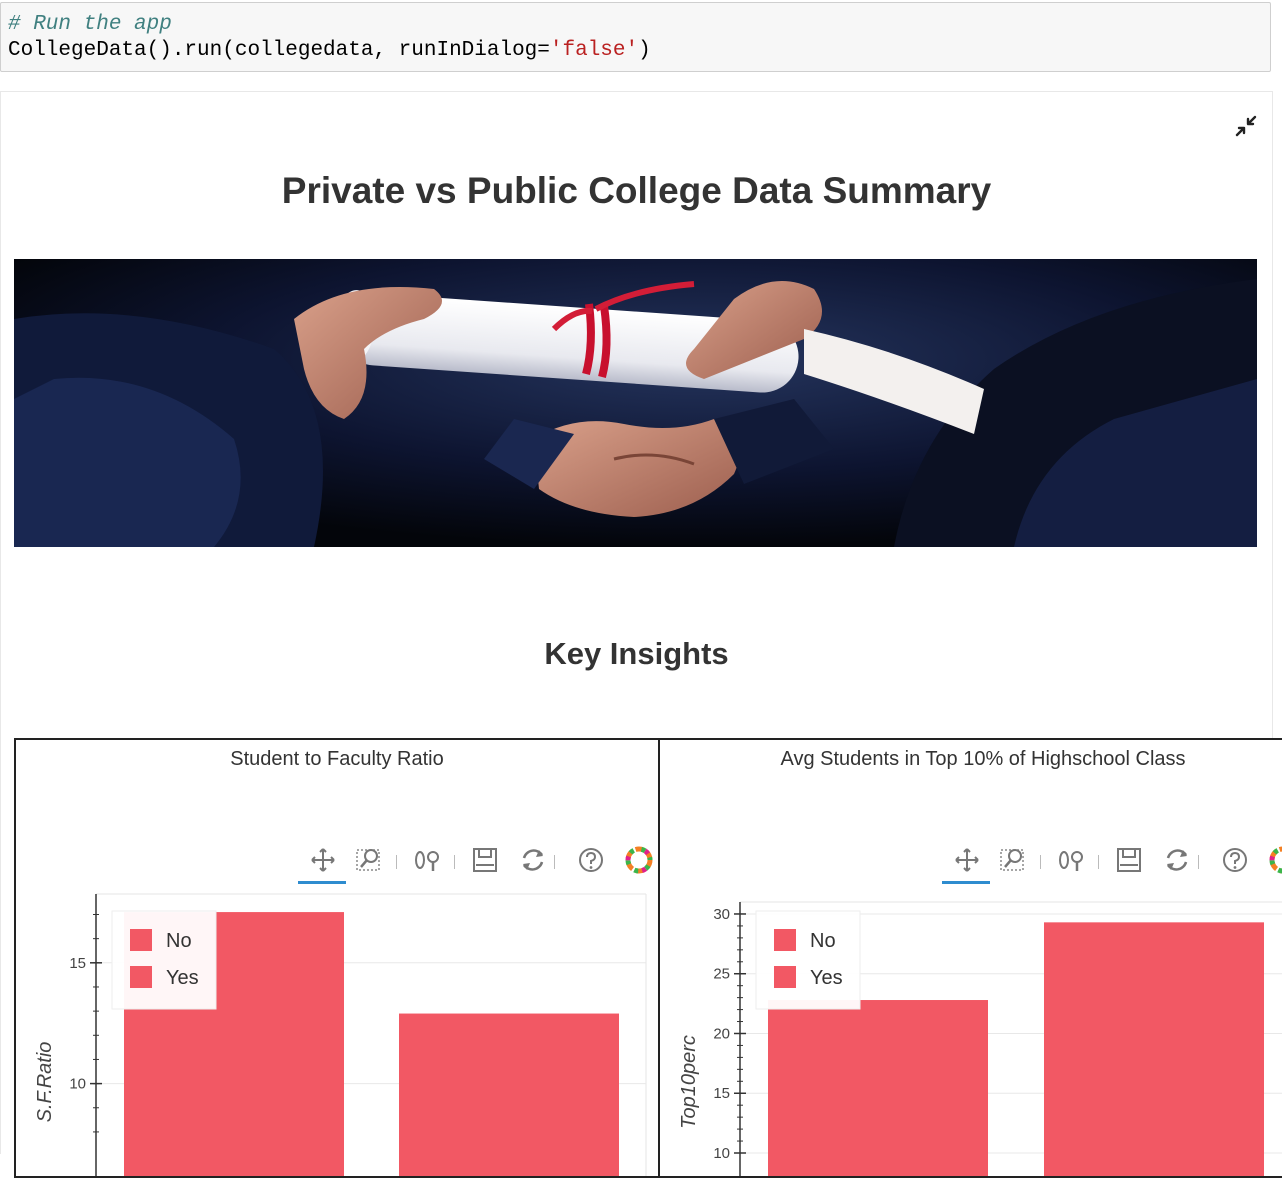  What do you see at coordinates (721, 974) in the screenshot?
I see `y-tick-label: 25` at bounding box center [721, 974].